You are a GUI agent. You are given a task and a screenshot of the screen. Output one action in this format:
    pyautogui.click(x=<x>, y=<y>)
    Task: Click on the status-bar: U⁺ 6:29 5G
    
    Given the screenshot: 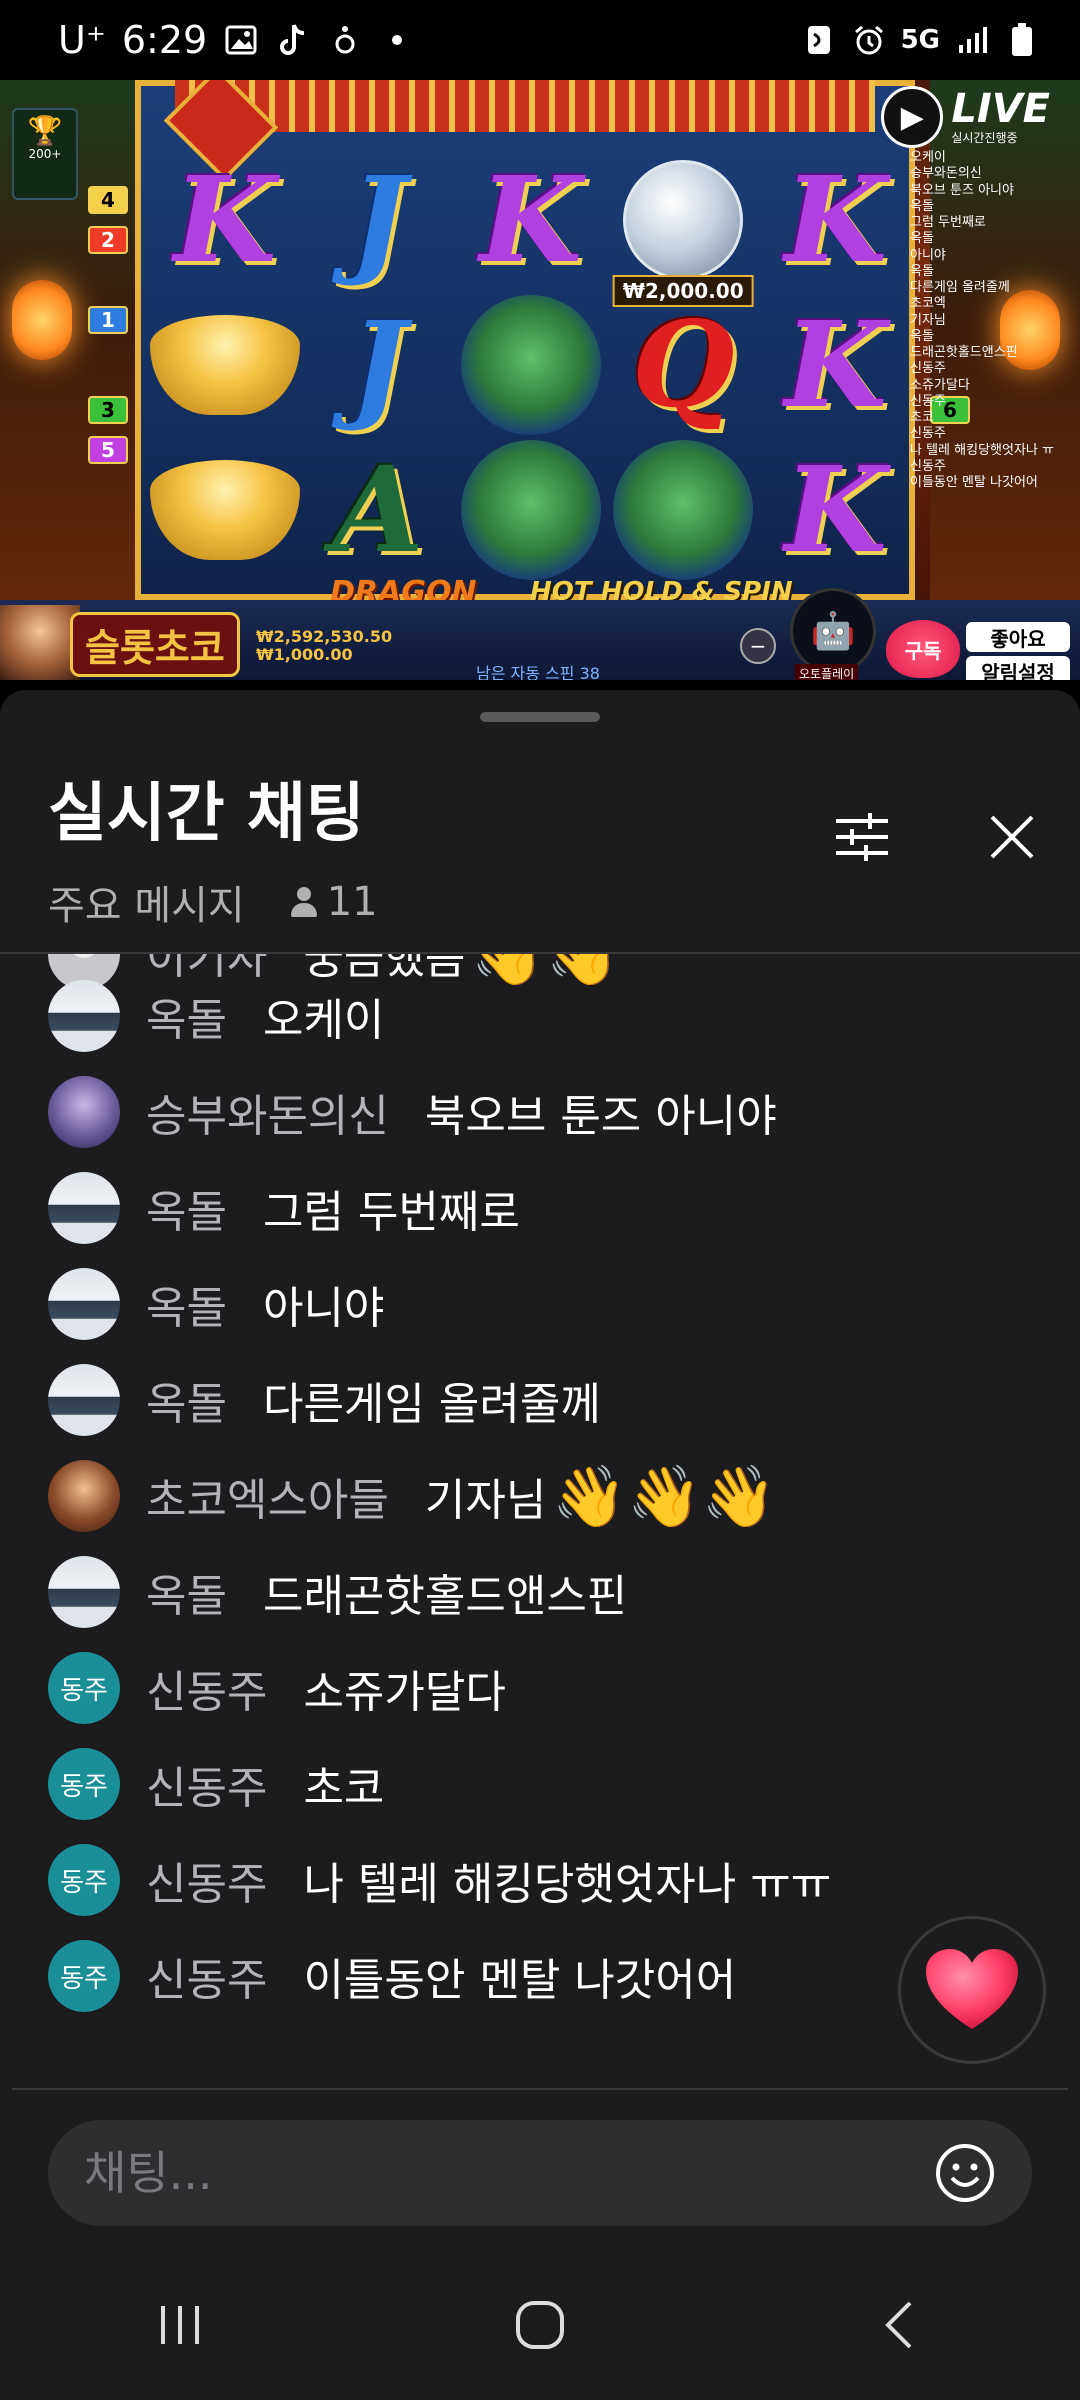 What is the action you would take?
    pyautogui.click(x=540, y=40)
    